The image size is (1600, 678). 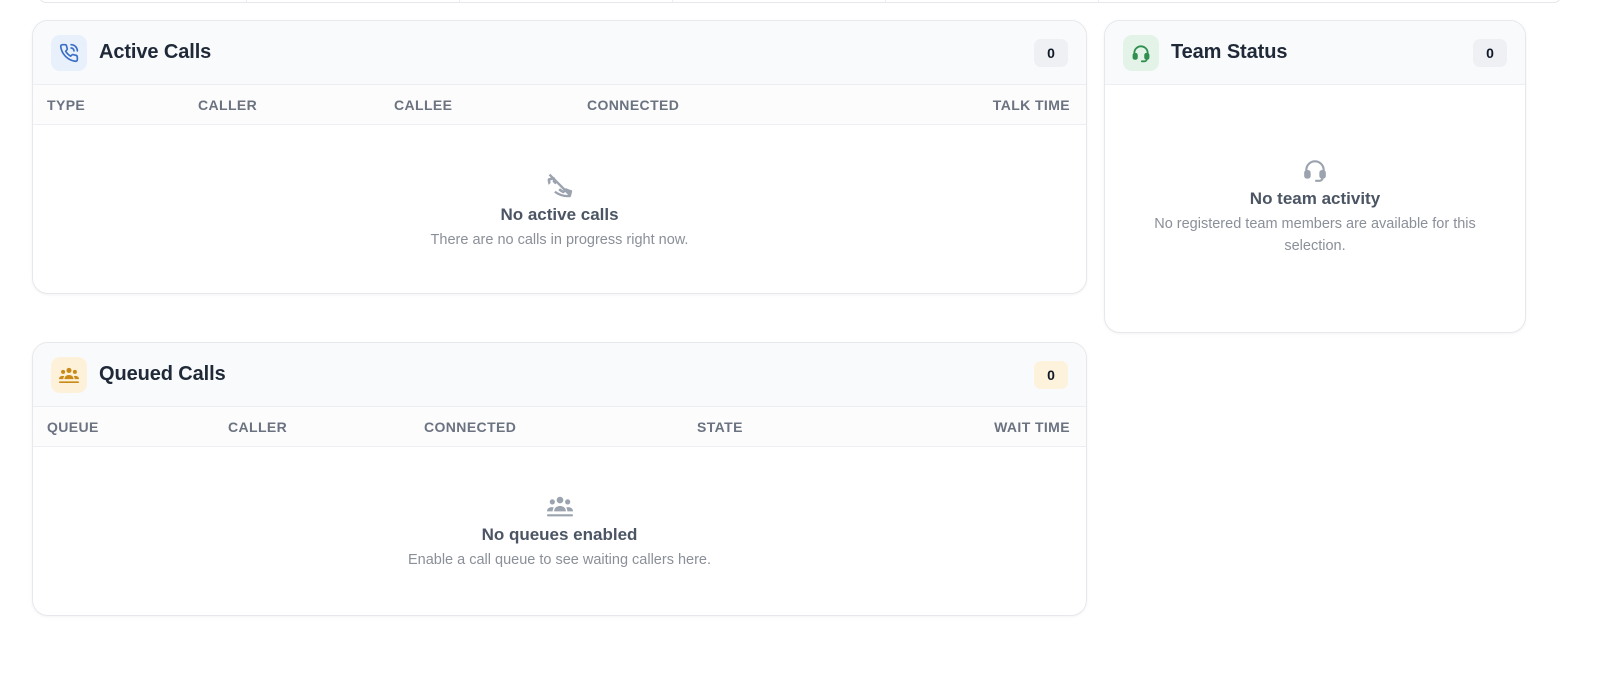 I want to click on column-header-type: TYPE, so click(x=66, y=105).